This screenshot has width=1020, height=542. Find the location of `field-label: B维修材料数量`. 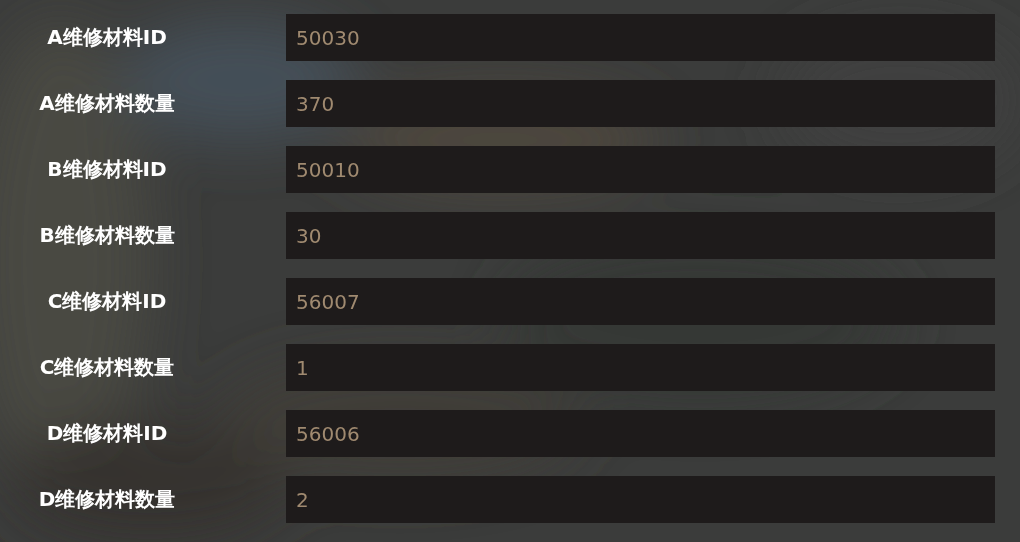

field-label: B维修材料数量 is located at coordinates (107, 235).